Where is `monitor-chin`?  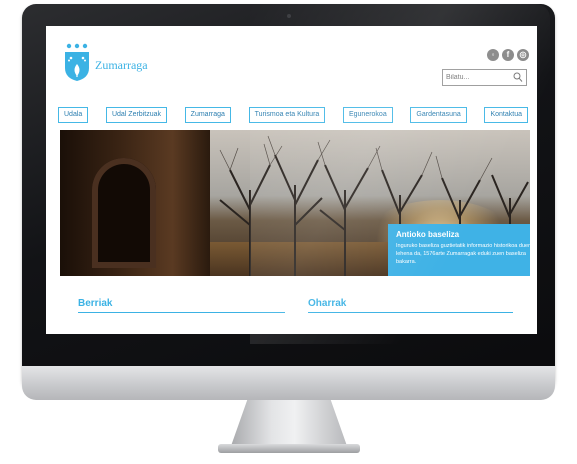 monitor-chin is located at coordinates (288, 383).